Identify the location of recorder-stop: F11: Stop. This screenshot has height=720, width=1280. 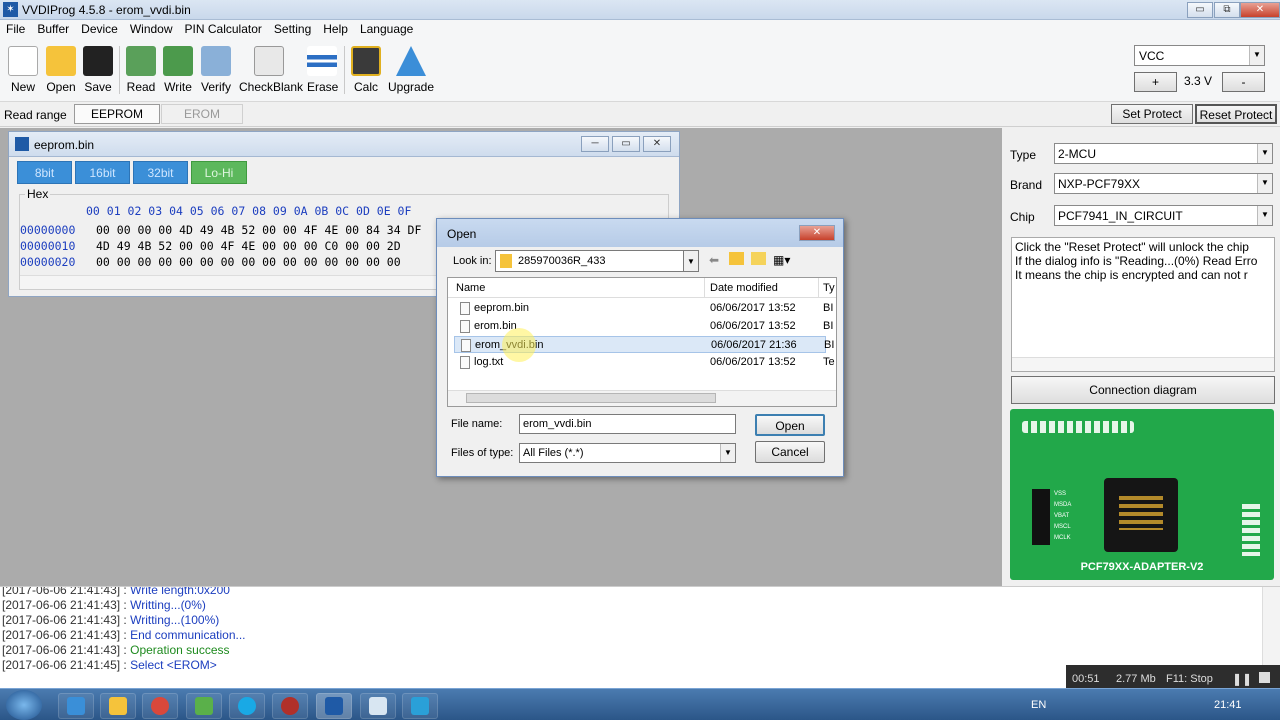
(1189, 679).